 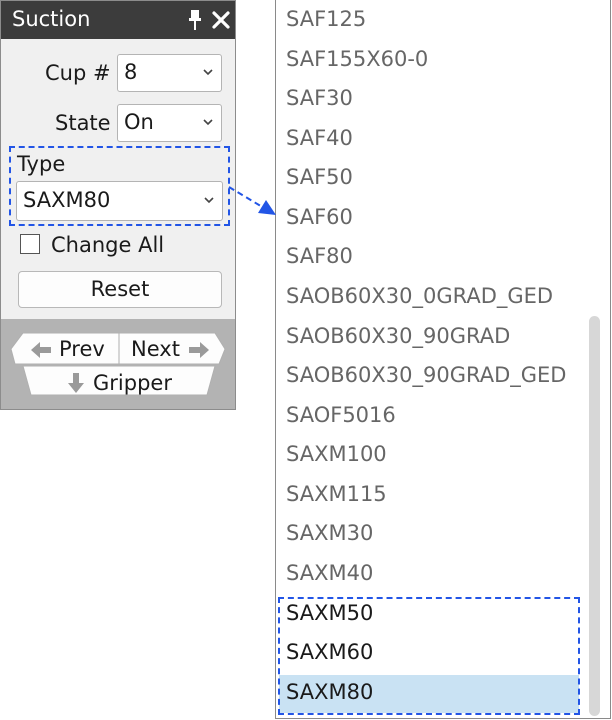 I want to click on connector-arrow, so click(x=252, y=200).